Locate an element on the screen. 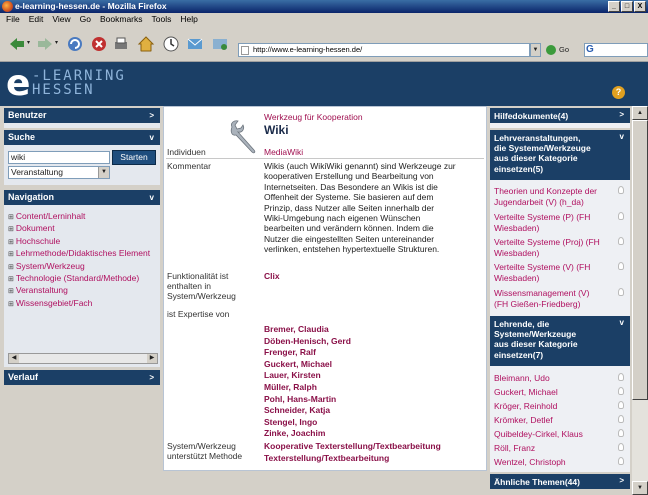 This screenshot has height=495, width=648. minimize-button: _ is located at coordinates (614, 6).